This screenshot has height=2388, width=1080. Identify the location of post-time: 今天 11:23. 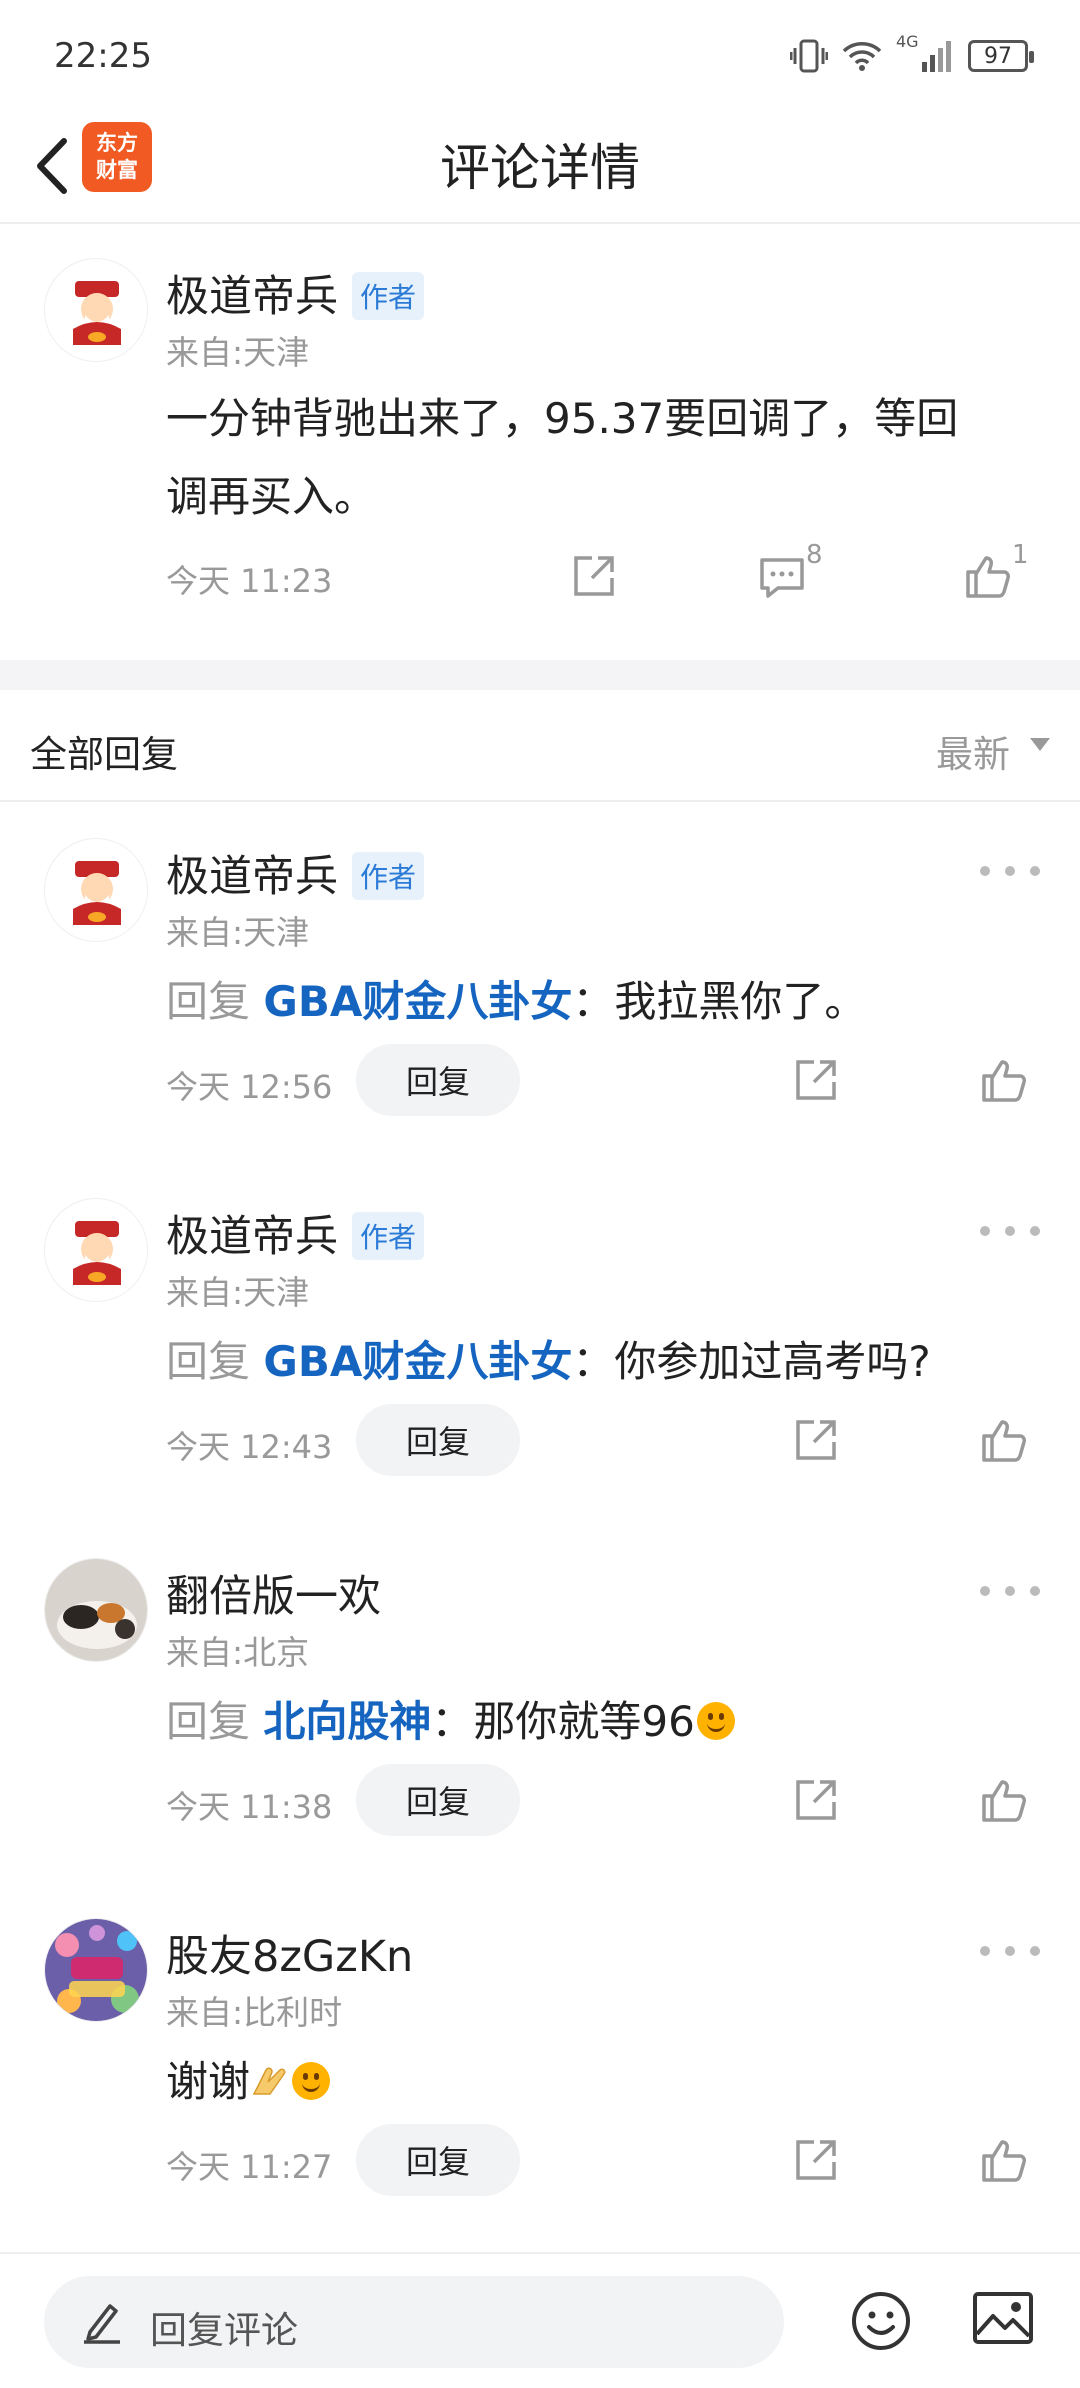
(249, 581).